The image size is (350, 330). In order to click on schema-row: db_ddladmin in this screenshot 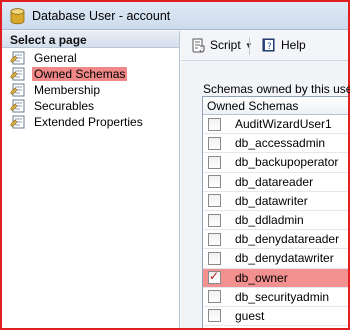, I will do `click(275, 221)`.